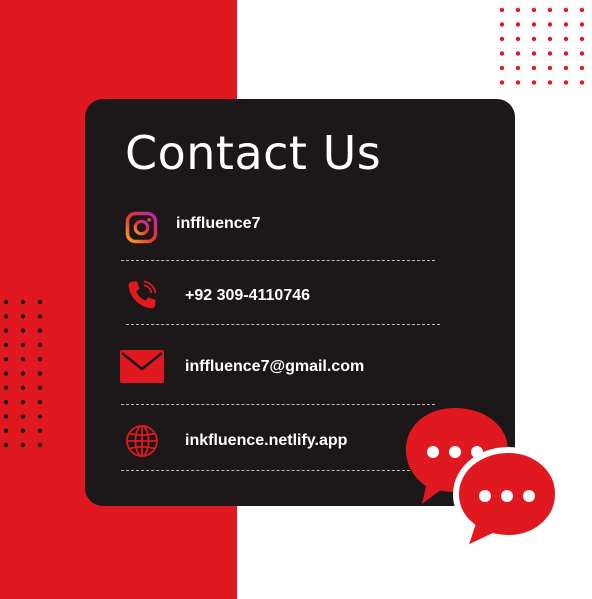 This screenshot has width=592, height=599. What do you see at coordinates (266, 441) in the screenshot?
I see `website-url: inkfluence.netlify.app` at bounding box center [266, 441].